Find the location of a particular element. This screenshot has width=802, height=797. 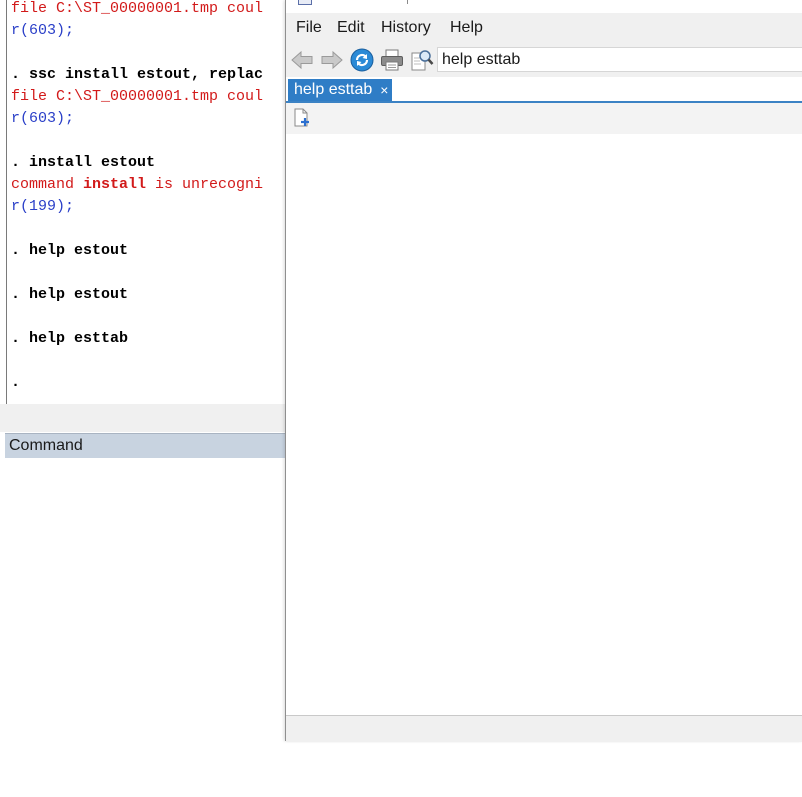

tab-label: help esttab is located at coordinates (333, 89).